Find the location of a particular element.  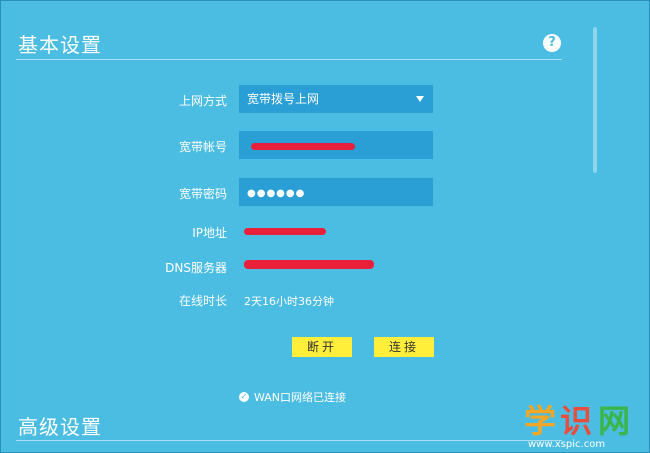

chevron-down-icon is located at coordinates (420, 99).